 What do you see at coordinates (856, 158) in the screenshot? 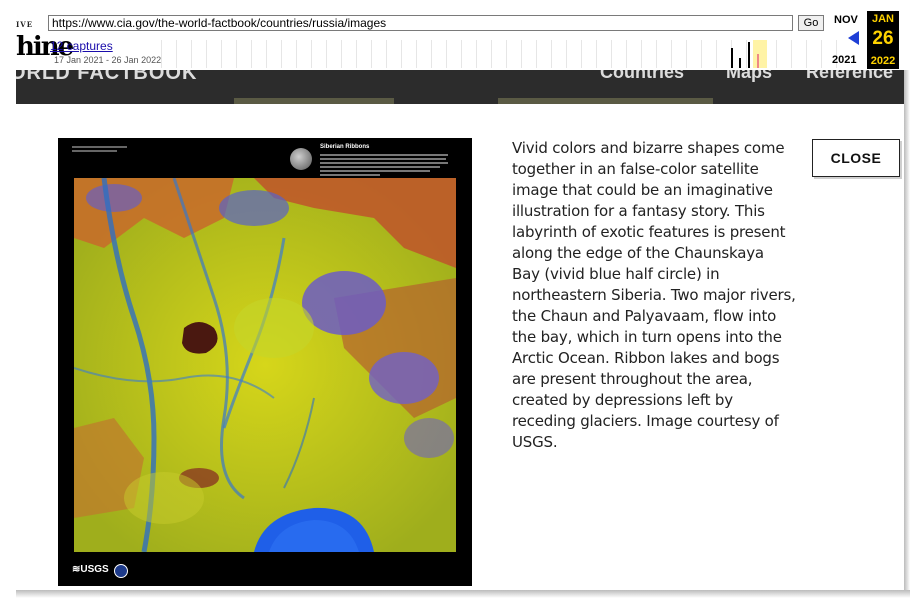
I see `close-button: CLOSE` at bounding box center [856, 158].